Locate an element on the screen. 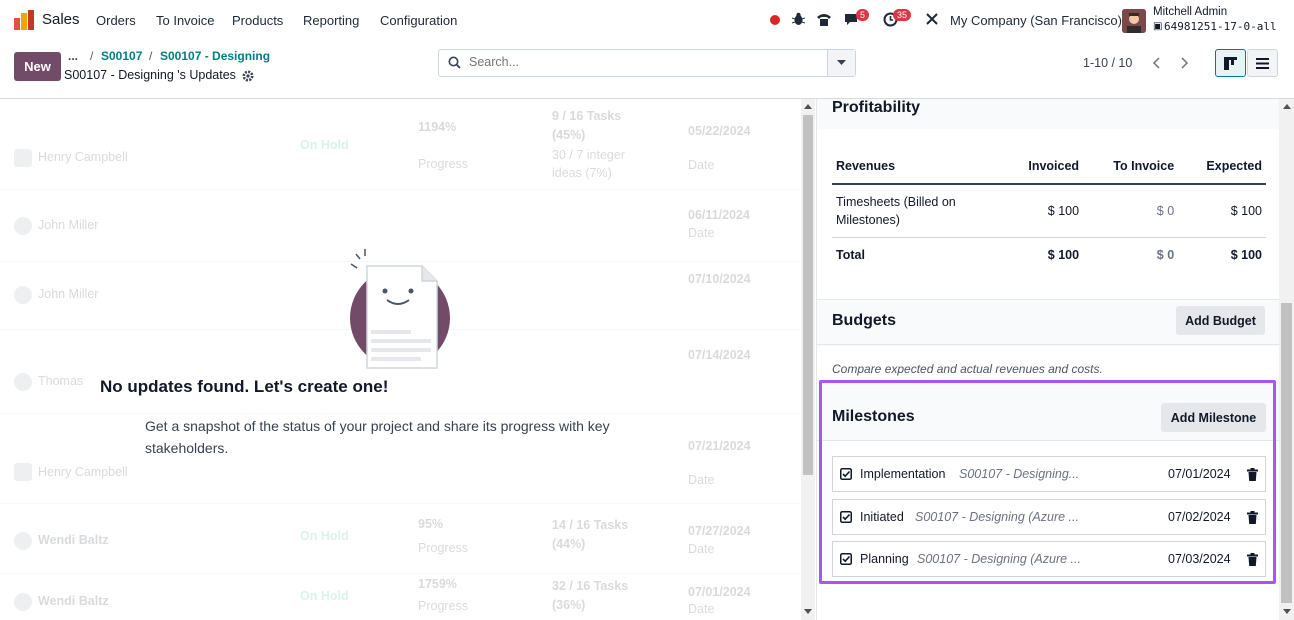 The height and width of the screenshot is (620, 1294). record-indicator-icon is located at coordinates (775, 20).